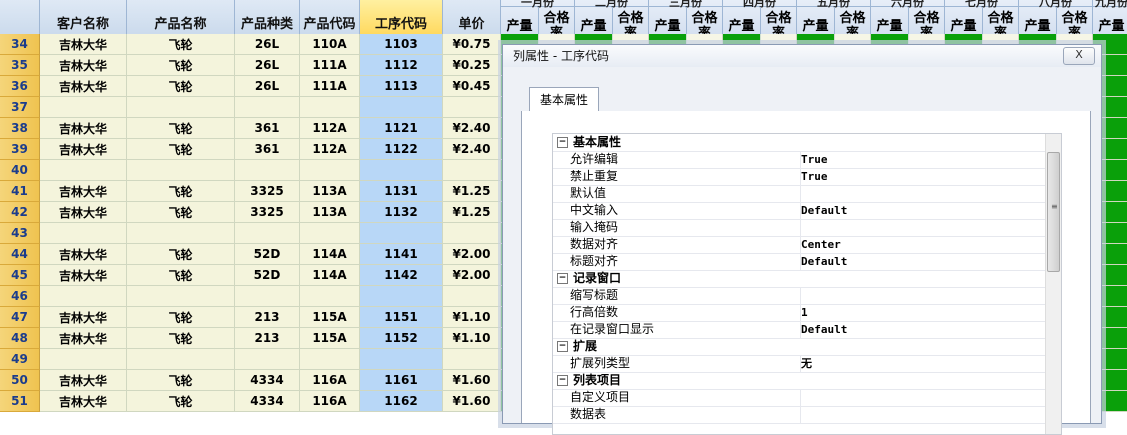 This screenshot has width=1127, height=435. I want to click on row-header: 47, so click(20, 317).